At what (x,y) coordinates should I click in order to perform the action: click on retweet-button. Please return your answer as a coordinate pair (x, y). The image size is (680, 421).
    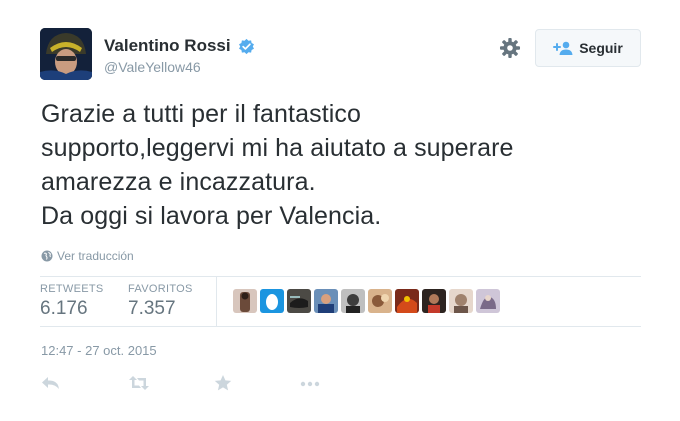
    Looking at the image, I should click on (139, 383).